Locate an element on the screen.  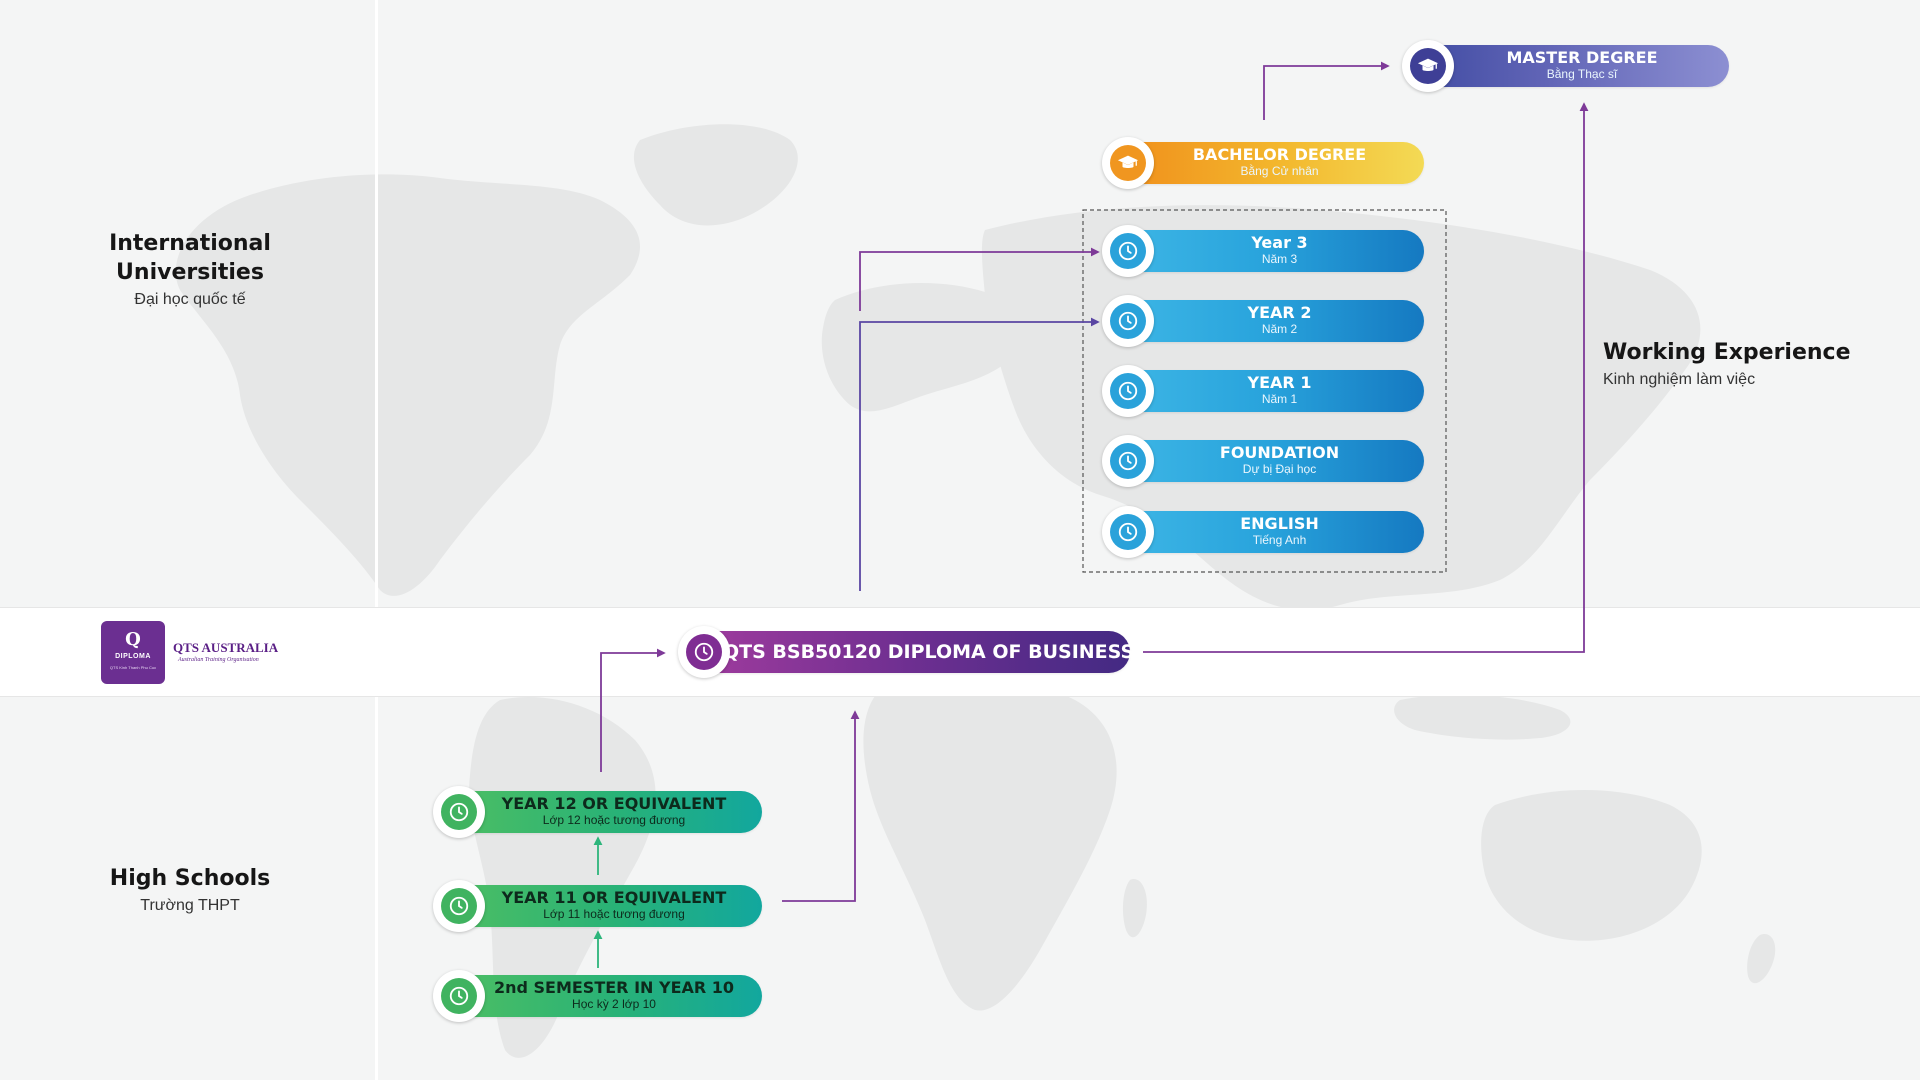
map-greenland is located at coordinates (715, 175).